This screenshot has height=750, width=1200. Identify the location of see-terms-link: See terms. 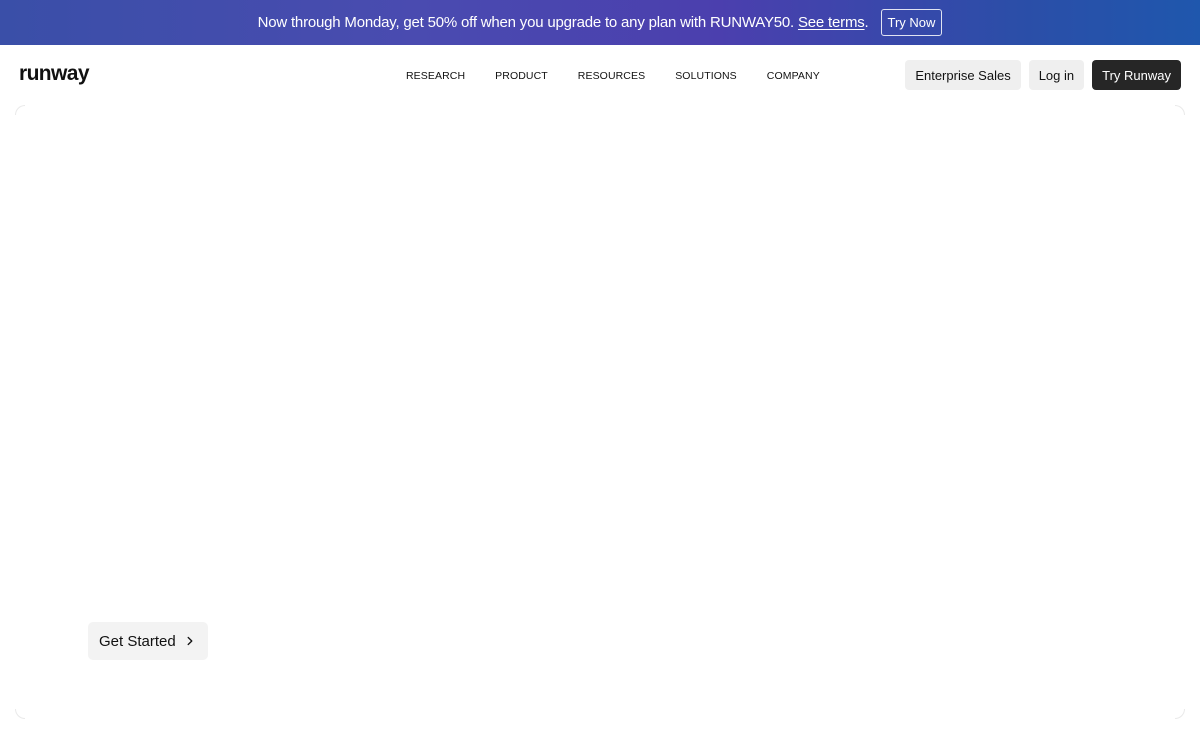
(831, 22).